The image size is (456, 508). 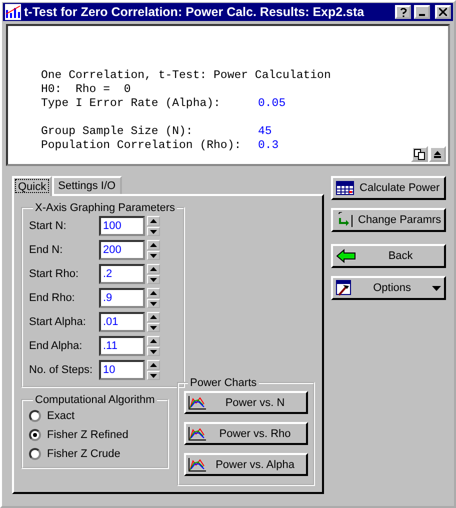 What do you see at coordinates (268, 146) in the screenshot?
I see `result-value: 0.3` at bounding box center [268, 146].